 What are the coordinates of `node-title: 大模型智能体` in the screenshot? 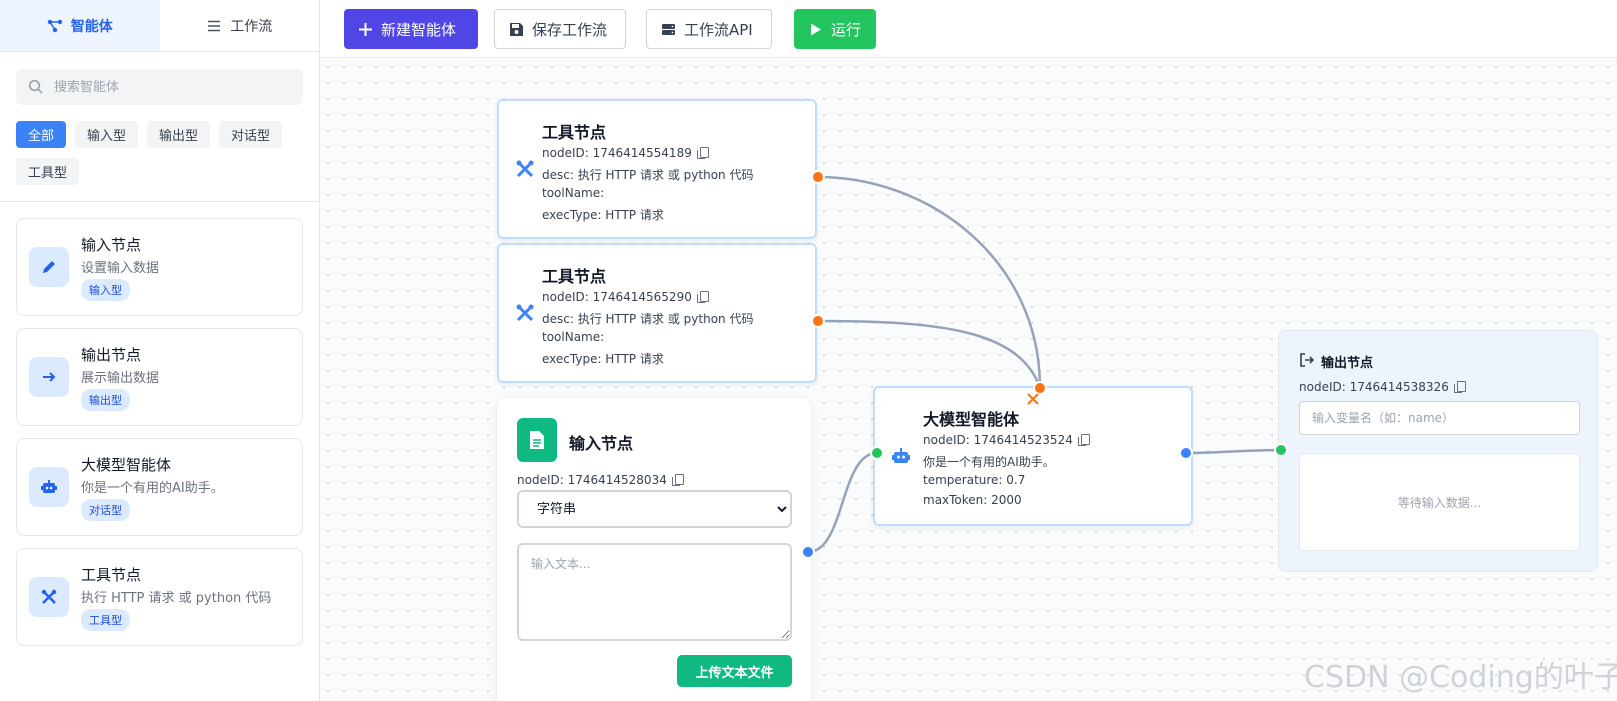 It's located at (971, 419).